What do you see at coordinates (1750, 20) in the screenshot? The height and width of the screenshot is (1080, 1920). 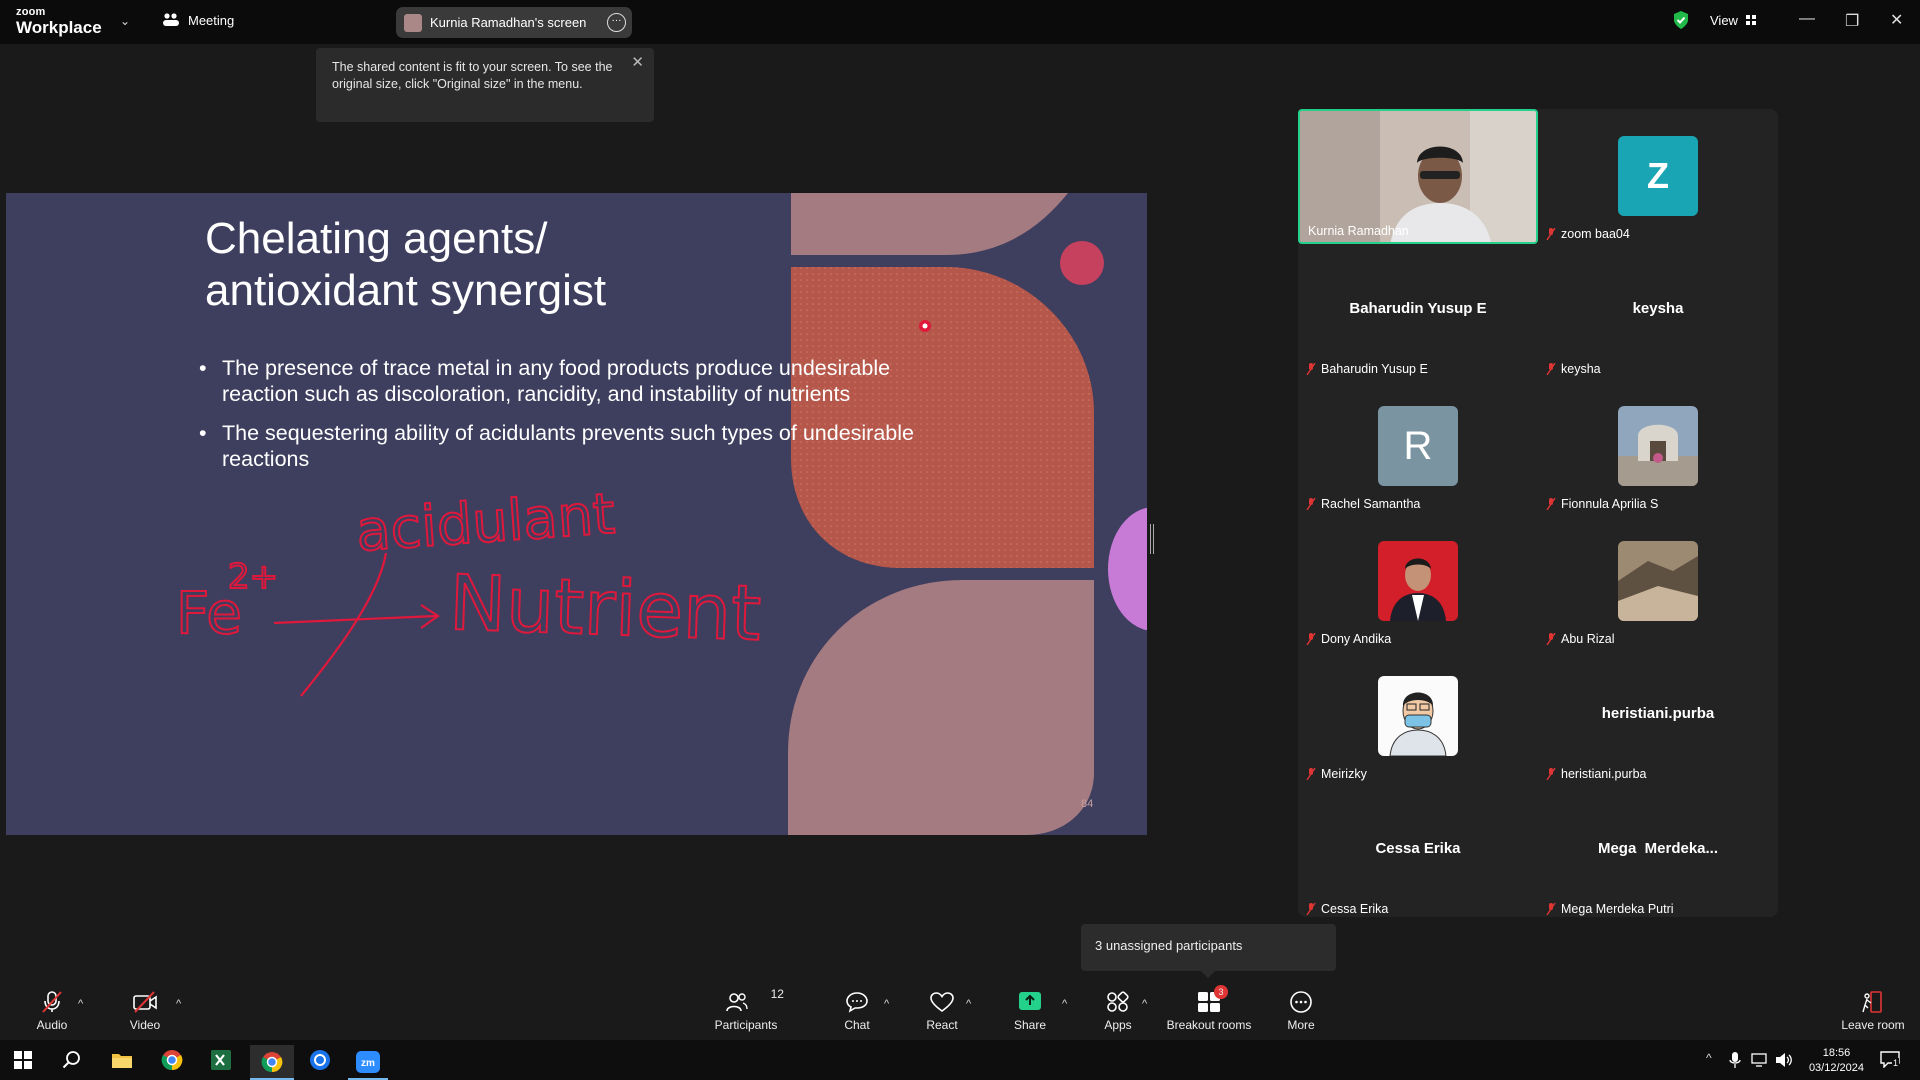 I see `grid-icon` at bounding box center [1750, 20].